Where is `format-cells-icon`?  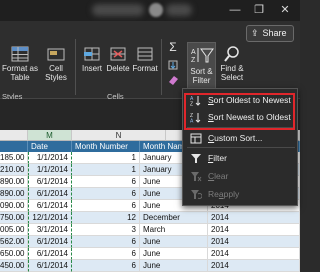 format-cells-icon is located at coordinates (145, 54).